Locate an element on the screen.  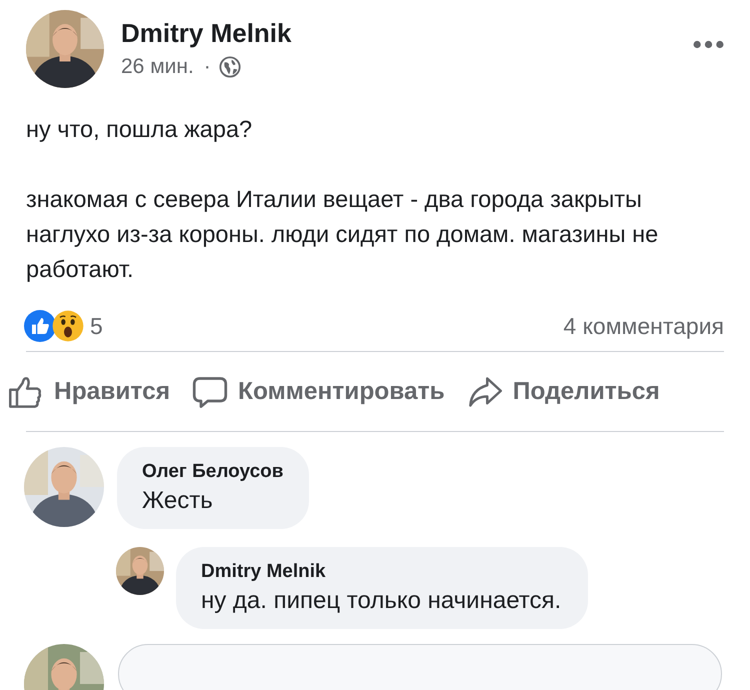
comment-text: ну да. пипец только начинается. is located at coordinates (381, 601).